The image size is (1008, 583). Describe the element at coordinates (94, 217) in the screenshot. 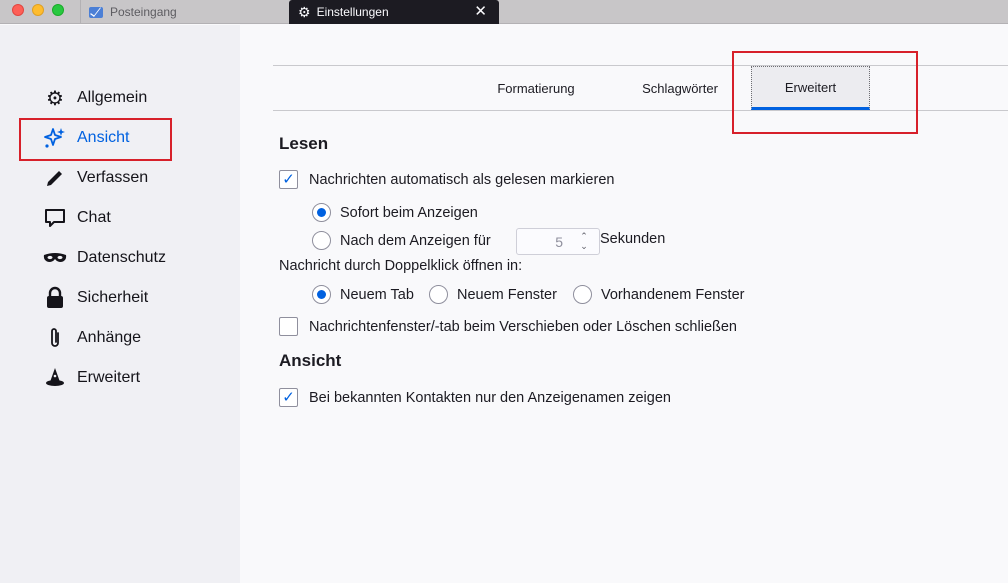

I see `sidebar-item-label: Chat` at that location.